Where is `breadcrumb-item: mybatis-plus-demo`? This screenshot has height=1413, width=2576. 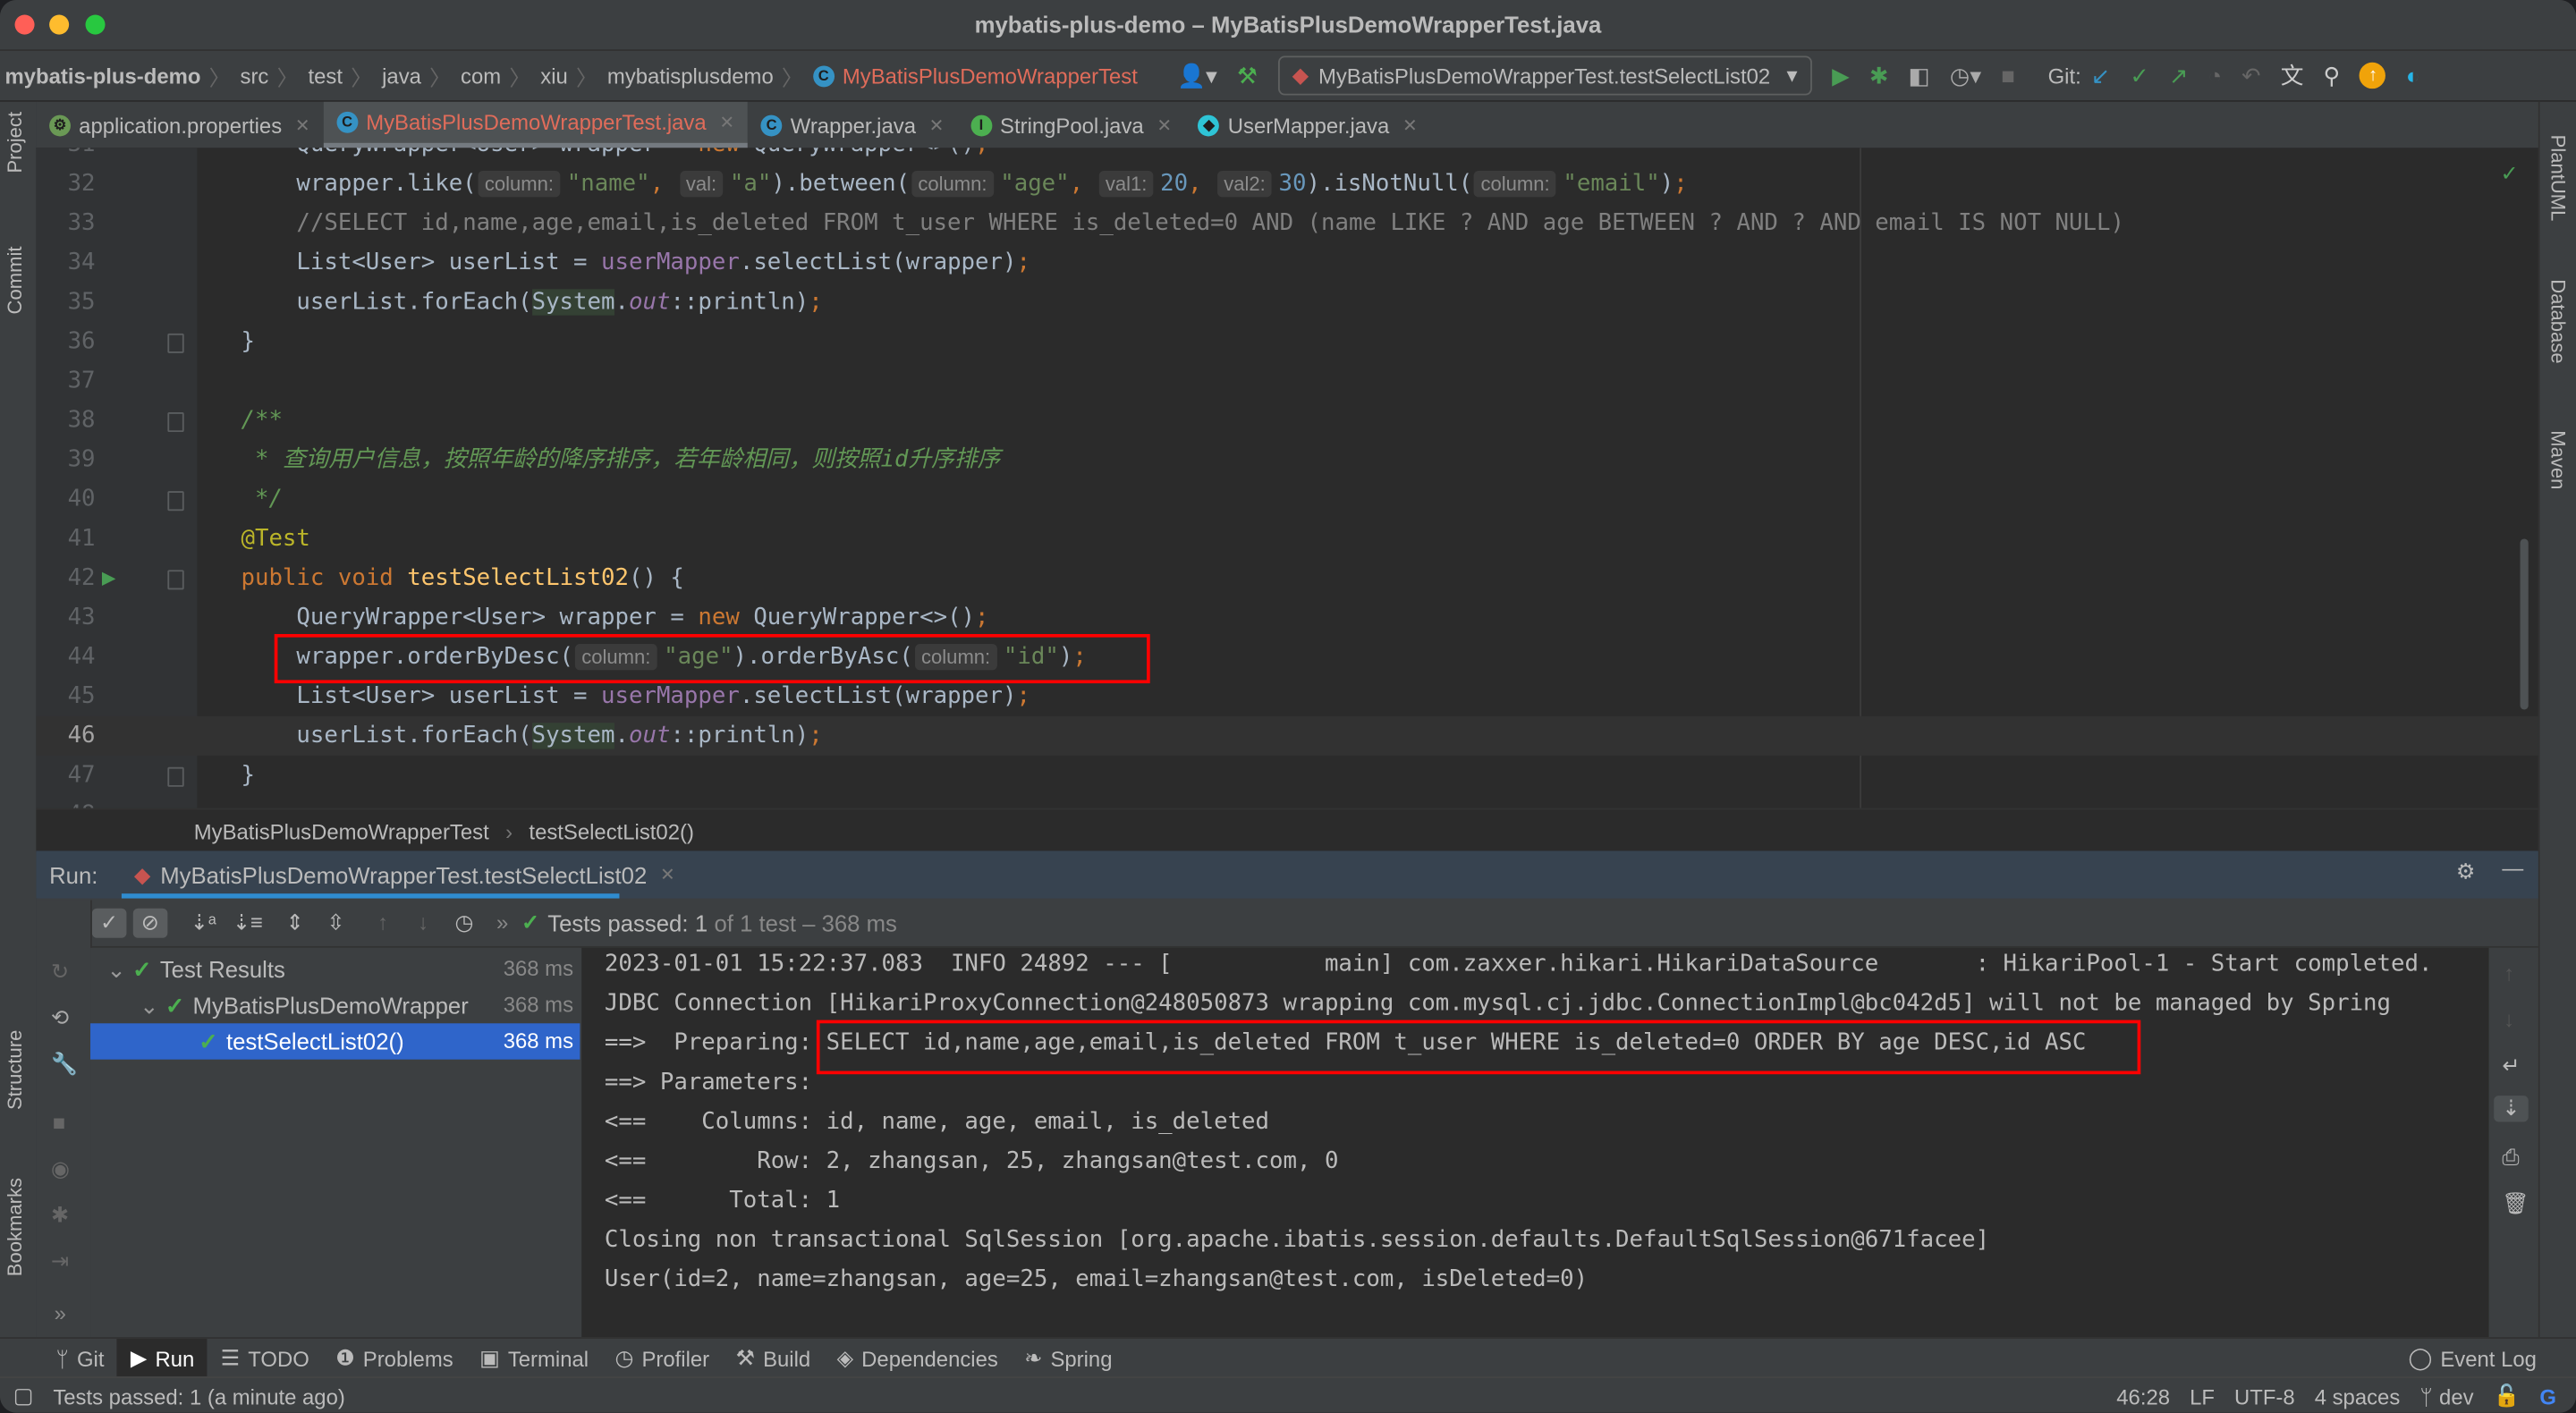
breadcrumb-item: mybatis-plus-demo is located at coordinates (103, 76).